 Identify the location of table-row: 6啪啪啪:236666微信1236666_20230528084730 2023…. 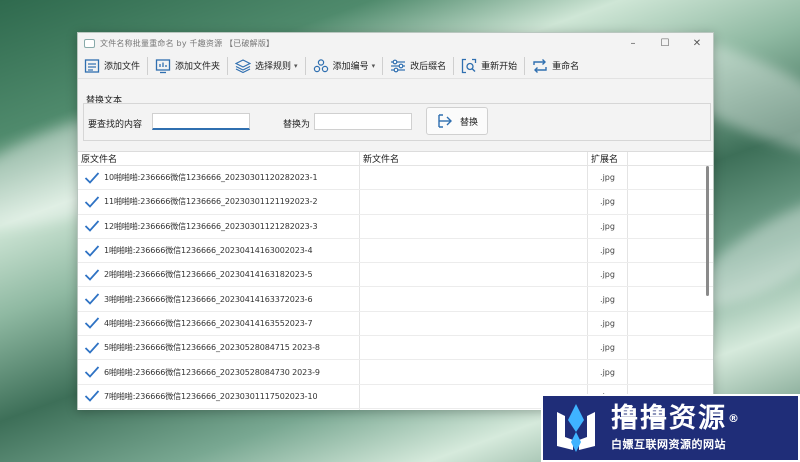
(395, 372).